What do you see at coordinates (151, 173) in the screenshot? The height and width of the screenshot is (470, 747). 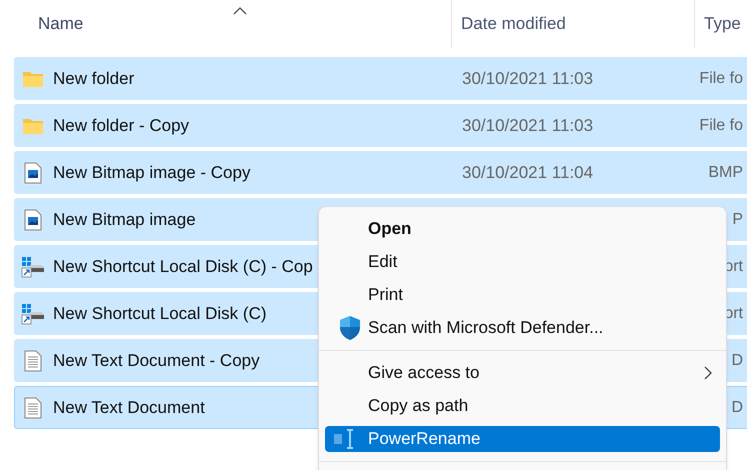 I see `file-name: New Bitmap image - Copy` at bounding box center [151, 173].